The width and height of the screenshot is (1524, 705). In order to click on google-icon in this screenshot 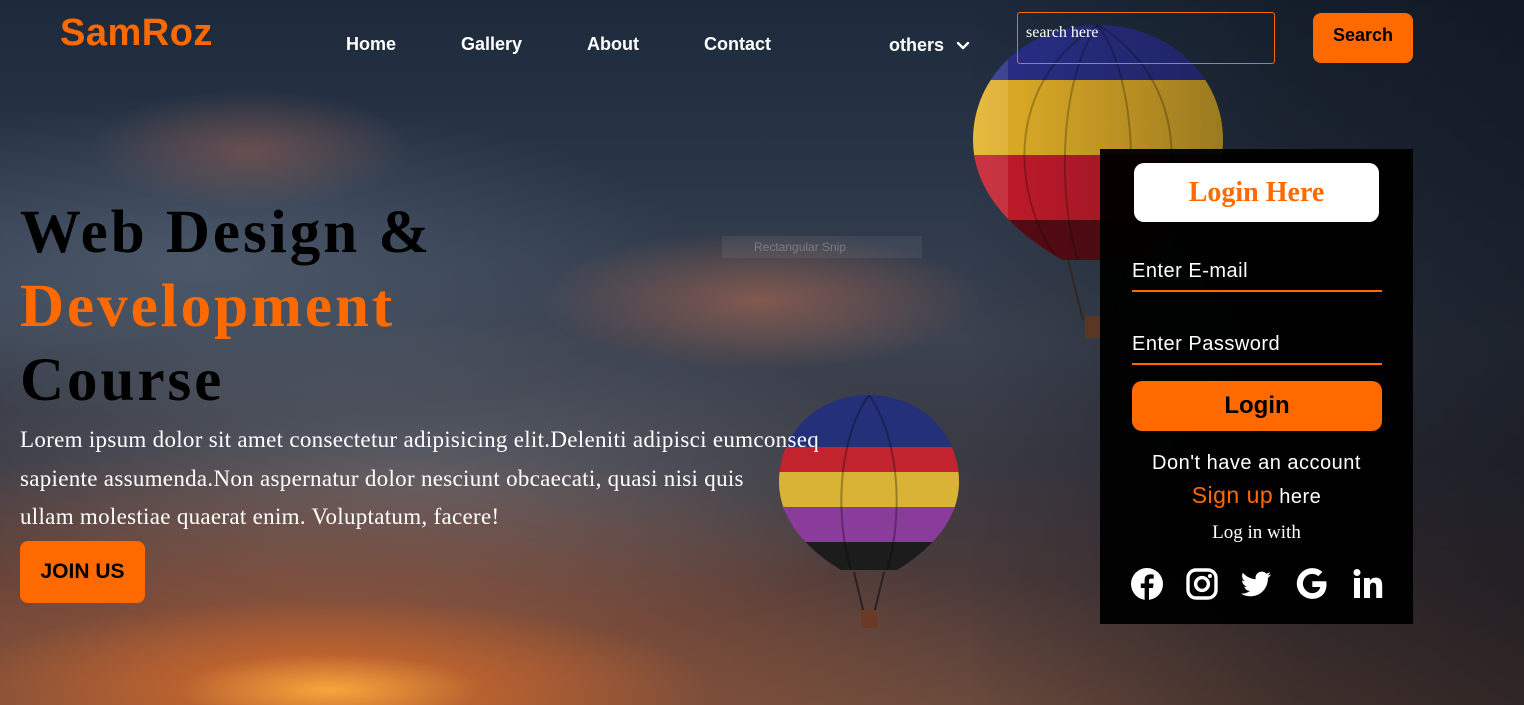, I will do `click(1312, 584)`.